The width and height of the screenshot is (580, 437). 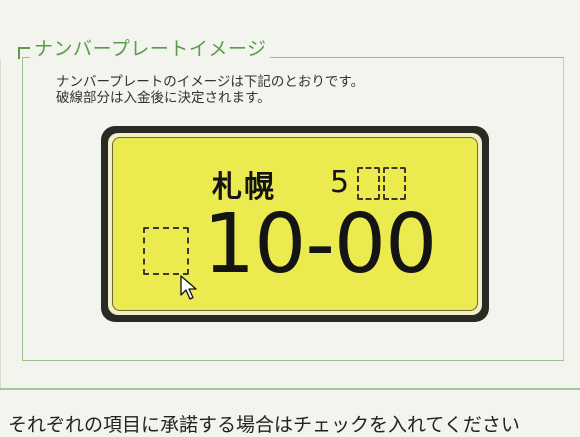 I want to click on section-description: ナンバープレートのイメージは下記のとおりです。 破線部分は入金後に決定されます。, so click(x=210, y=90).